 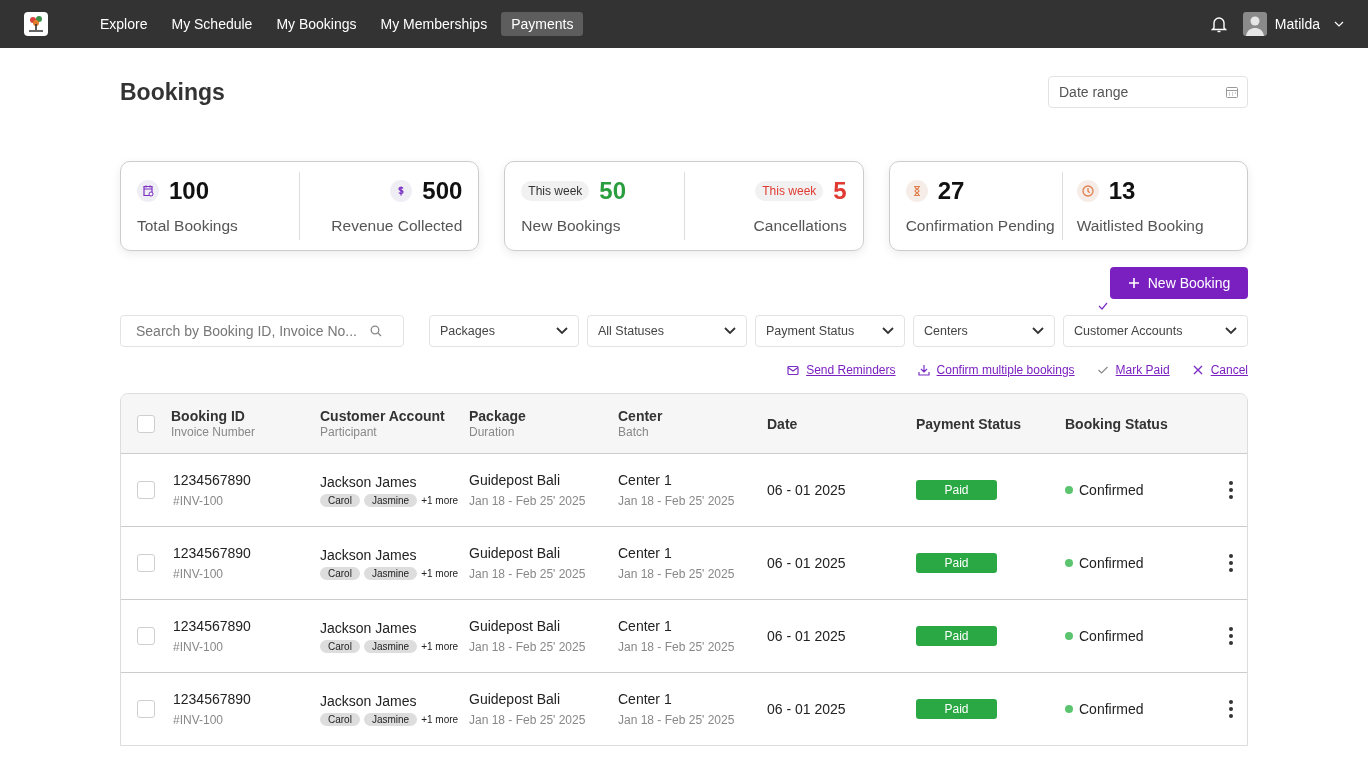 I want to click on stat-value: 50, so click(x=613, y=191).